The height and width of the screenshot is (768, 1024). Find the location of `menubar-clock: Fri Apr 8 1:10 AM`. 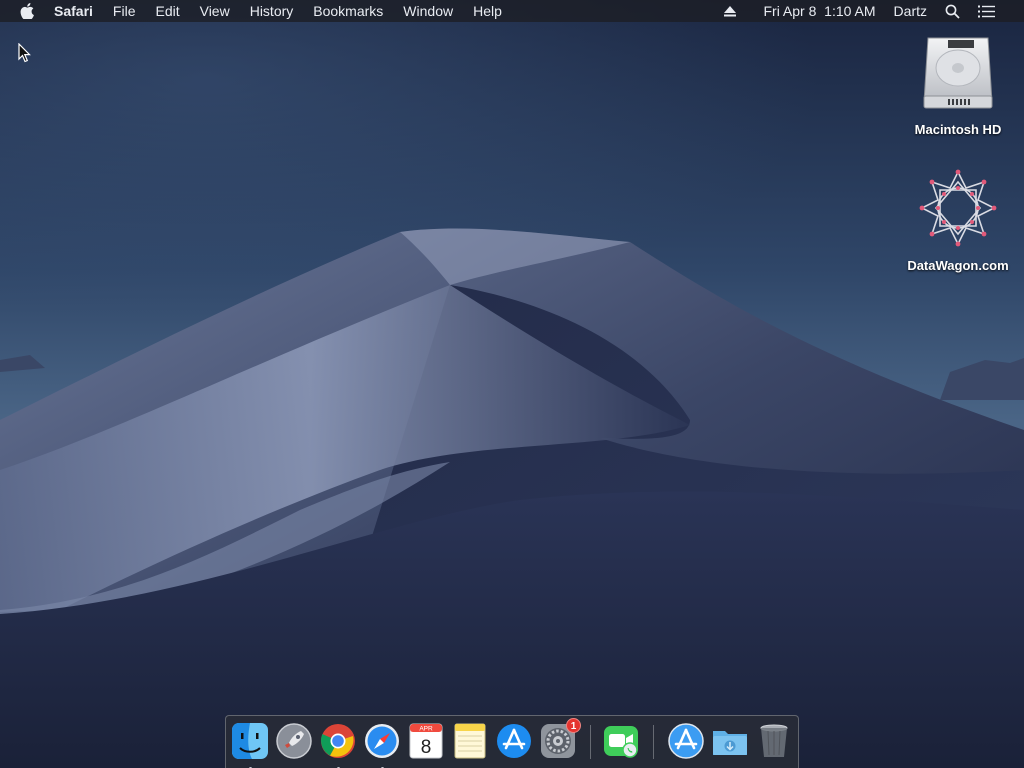

menubar-clock: Fri Apr 8 1:10 AM is located at coordinates (814, 11).